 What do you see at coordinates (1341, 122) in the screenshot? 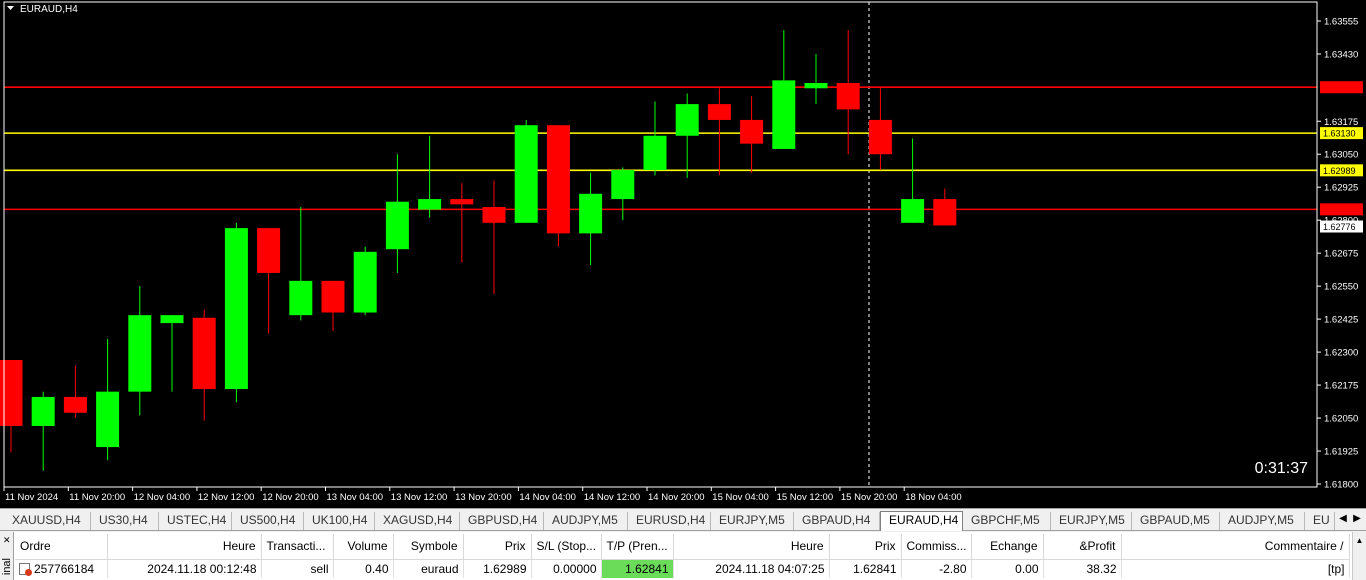
I see `price-tick-label: 1.63175` at bounding box center [1341, 122].